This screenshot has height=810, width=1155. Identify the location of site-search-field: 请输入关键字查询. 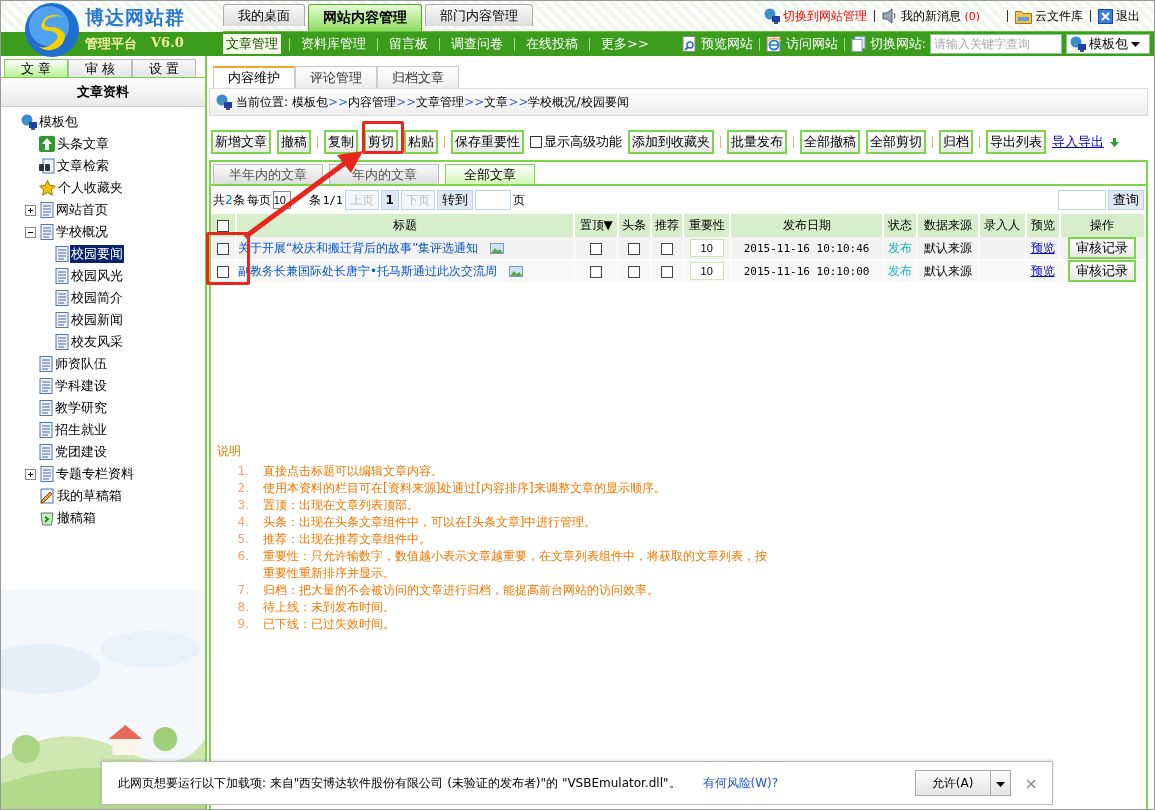
(996, 44).